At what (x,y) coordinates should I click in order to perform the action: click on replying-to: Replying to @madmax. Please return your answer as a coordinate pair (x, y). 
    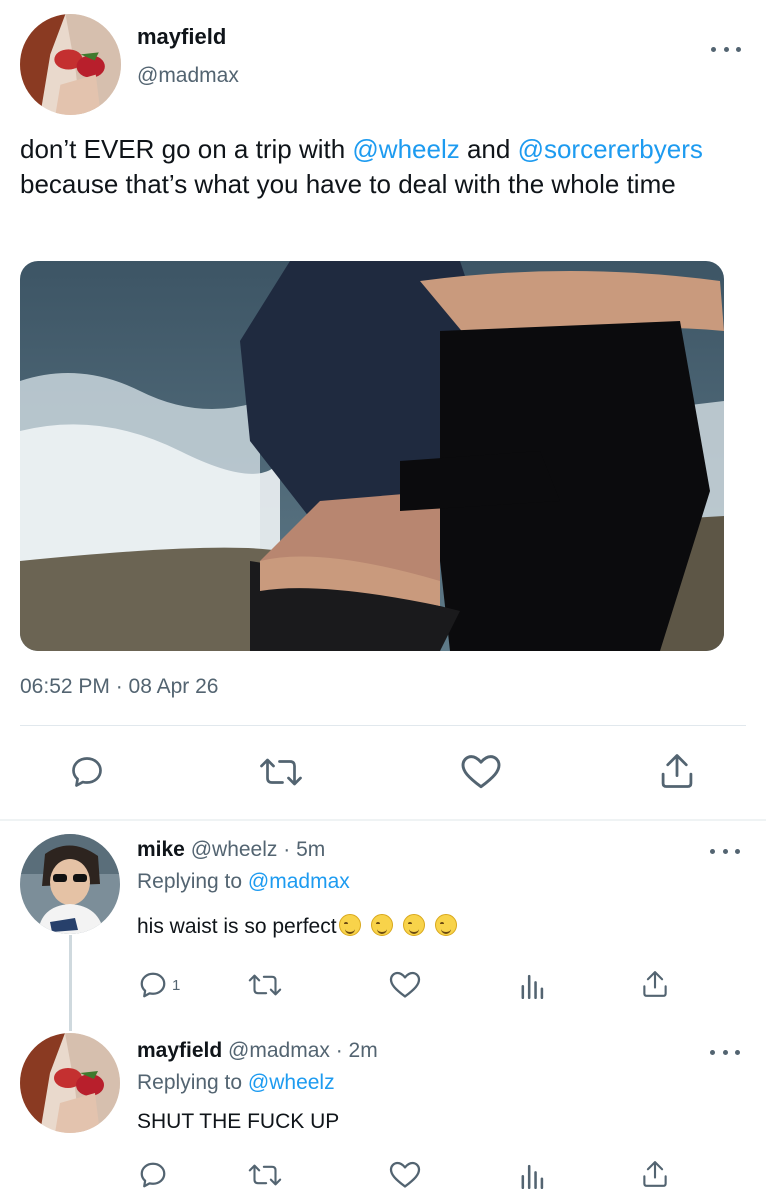
    Looking at the image, I should click on (243, 882).